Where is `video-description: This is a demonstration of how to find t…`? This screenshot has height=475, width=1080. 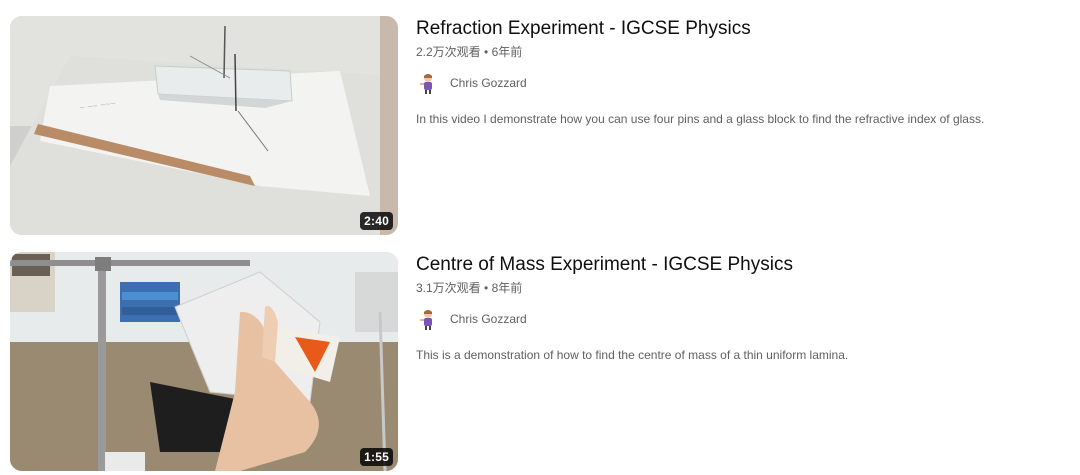
video-description: This is a demonstration of how to find t… is located at coordinates (632, 355).